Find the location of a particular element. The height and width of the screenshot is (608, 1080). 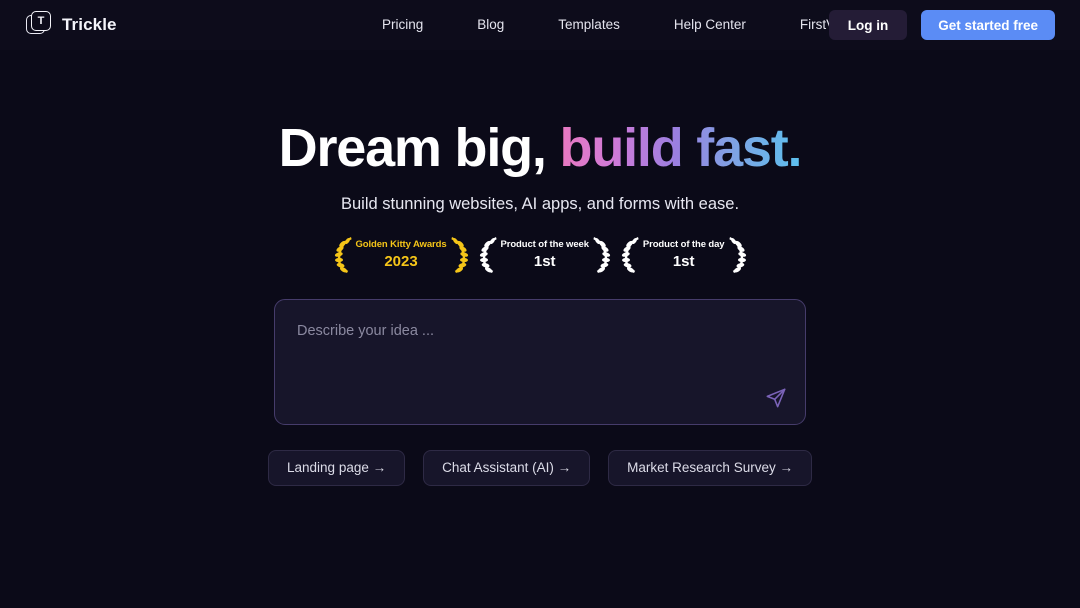

suggestion-chip-landing-page: Landing page → is located at coordinates (337, 467).